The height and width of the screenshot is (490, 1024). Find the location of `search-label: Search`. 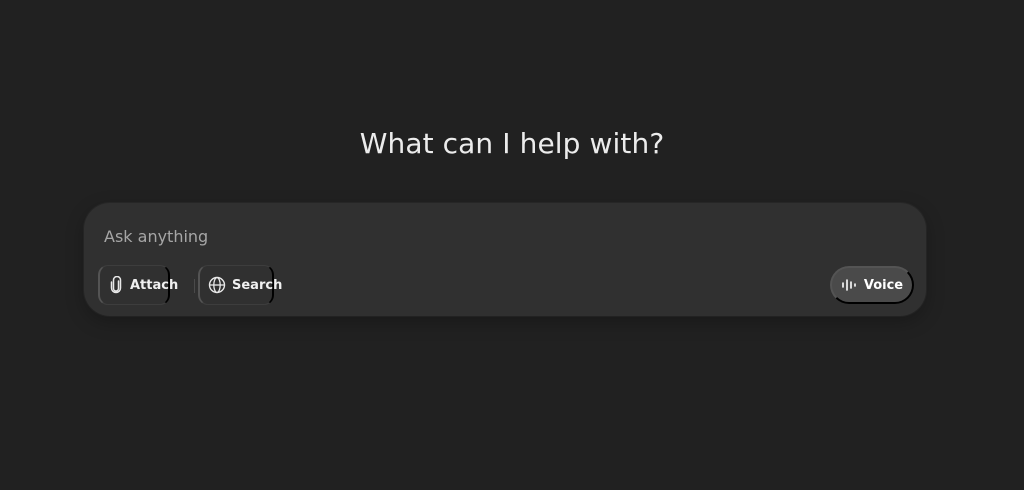

search-label: Search is located at coordinates (257, 285).